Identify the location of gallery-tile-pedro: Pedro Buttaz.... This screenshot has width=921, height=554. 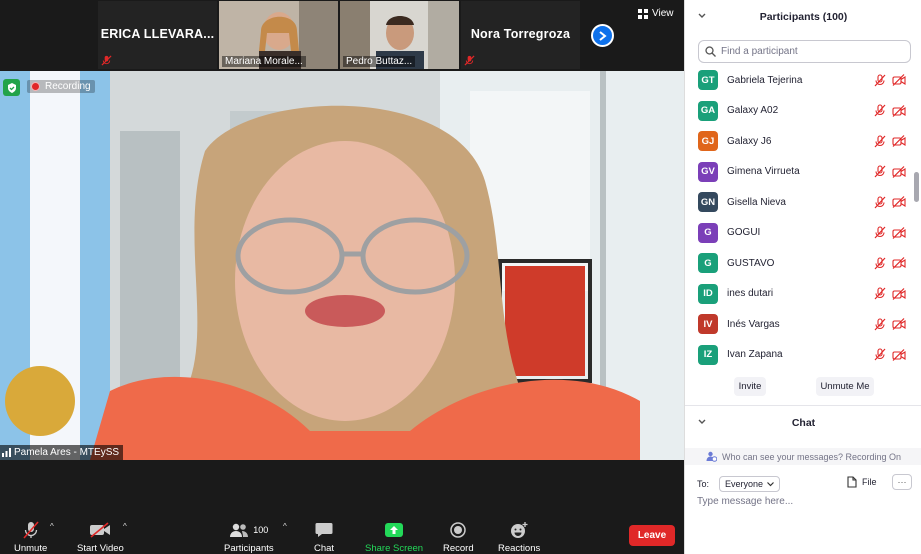
(399, 35).